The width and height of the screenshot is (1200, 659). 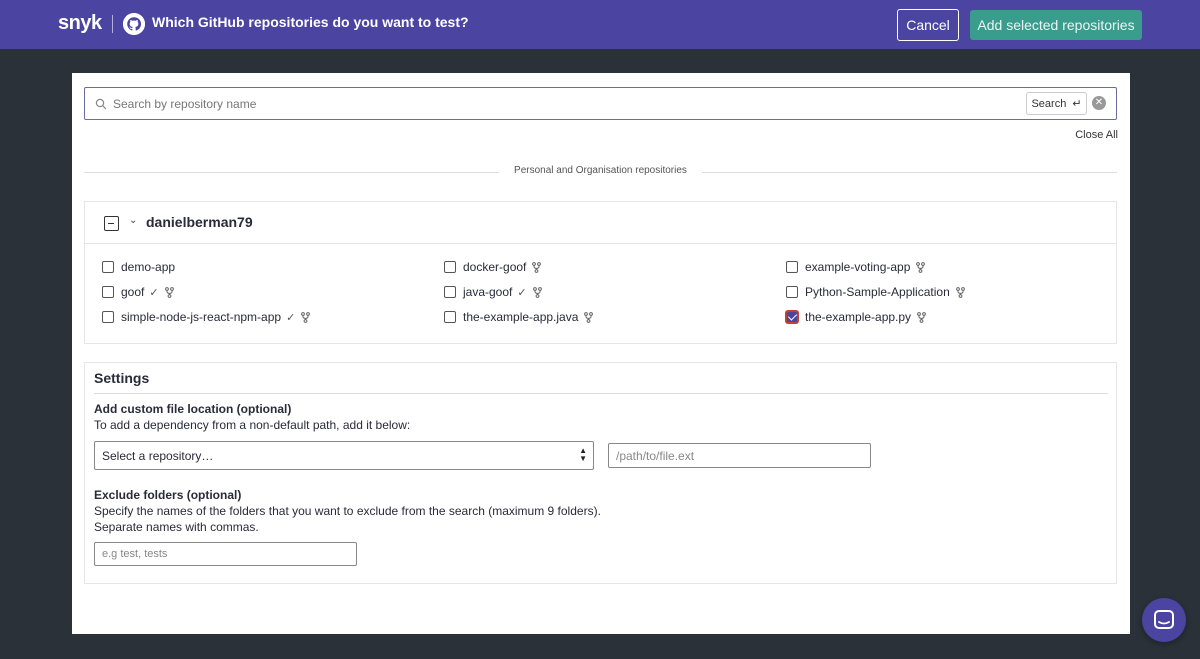 I want to click on repo-group-header: ⌄ danielberman79, so click(x=600, y=223).